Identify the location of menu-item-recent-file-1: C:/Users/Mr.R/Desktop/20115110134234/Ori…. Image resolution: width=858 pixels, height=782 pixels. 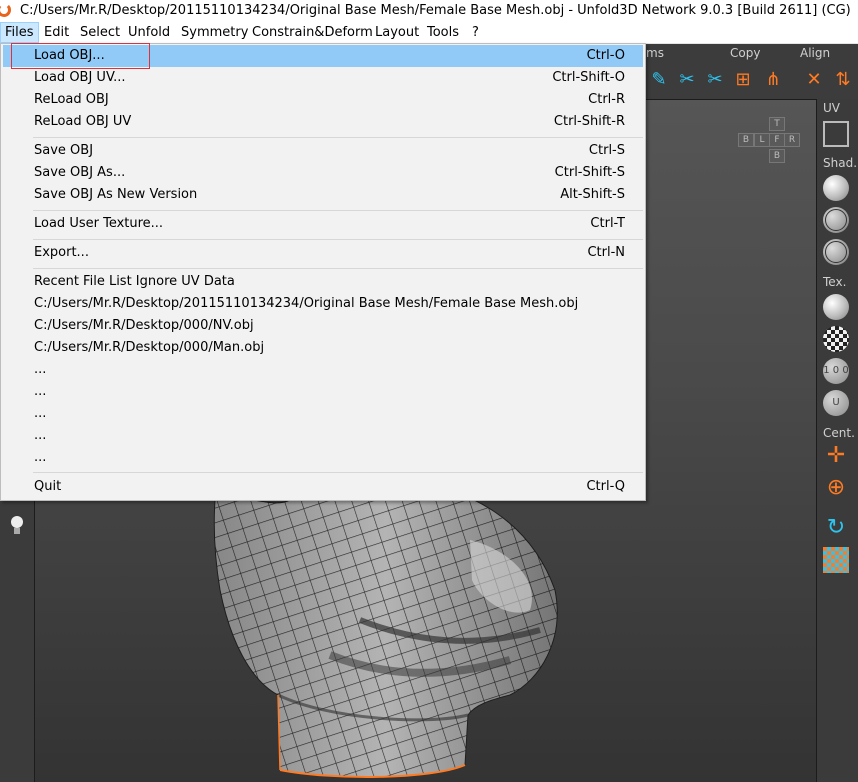
(323, 304).